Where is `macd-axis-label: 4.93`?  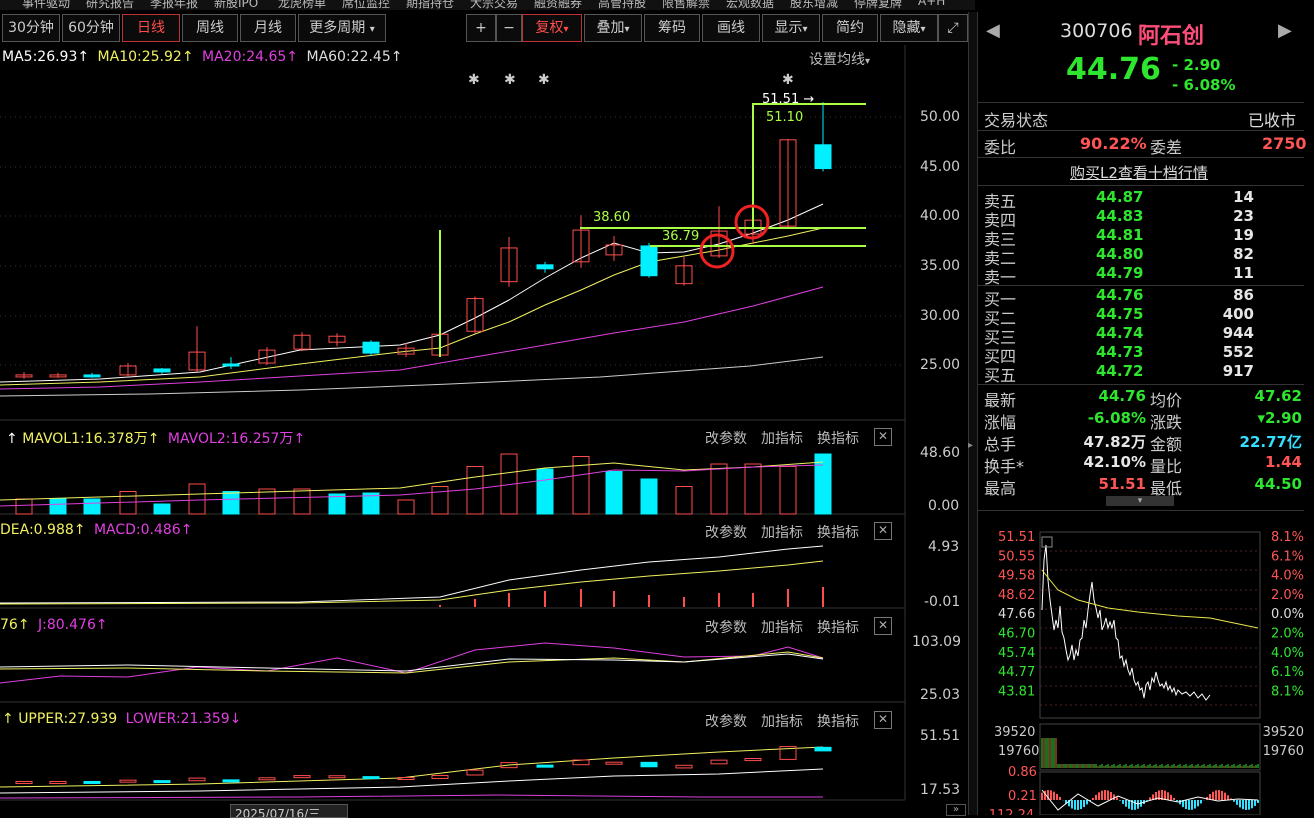 macd-axis-label: 4.93 is located at coordinates (944, 547).